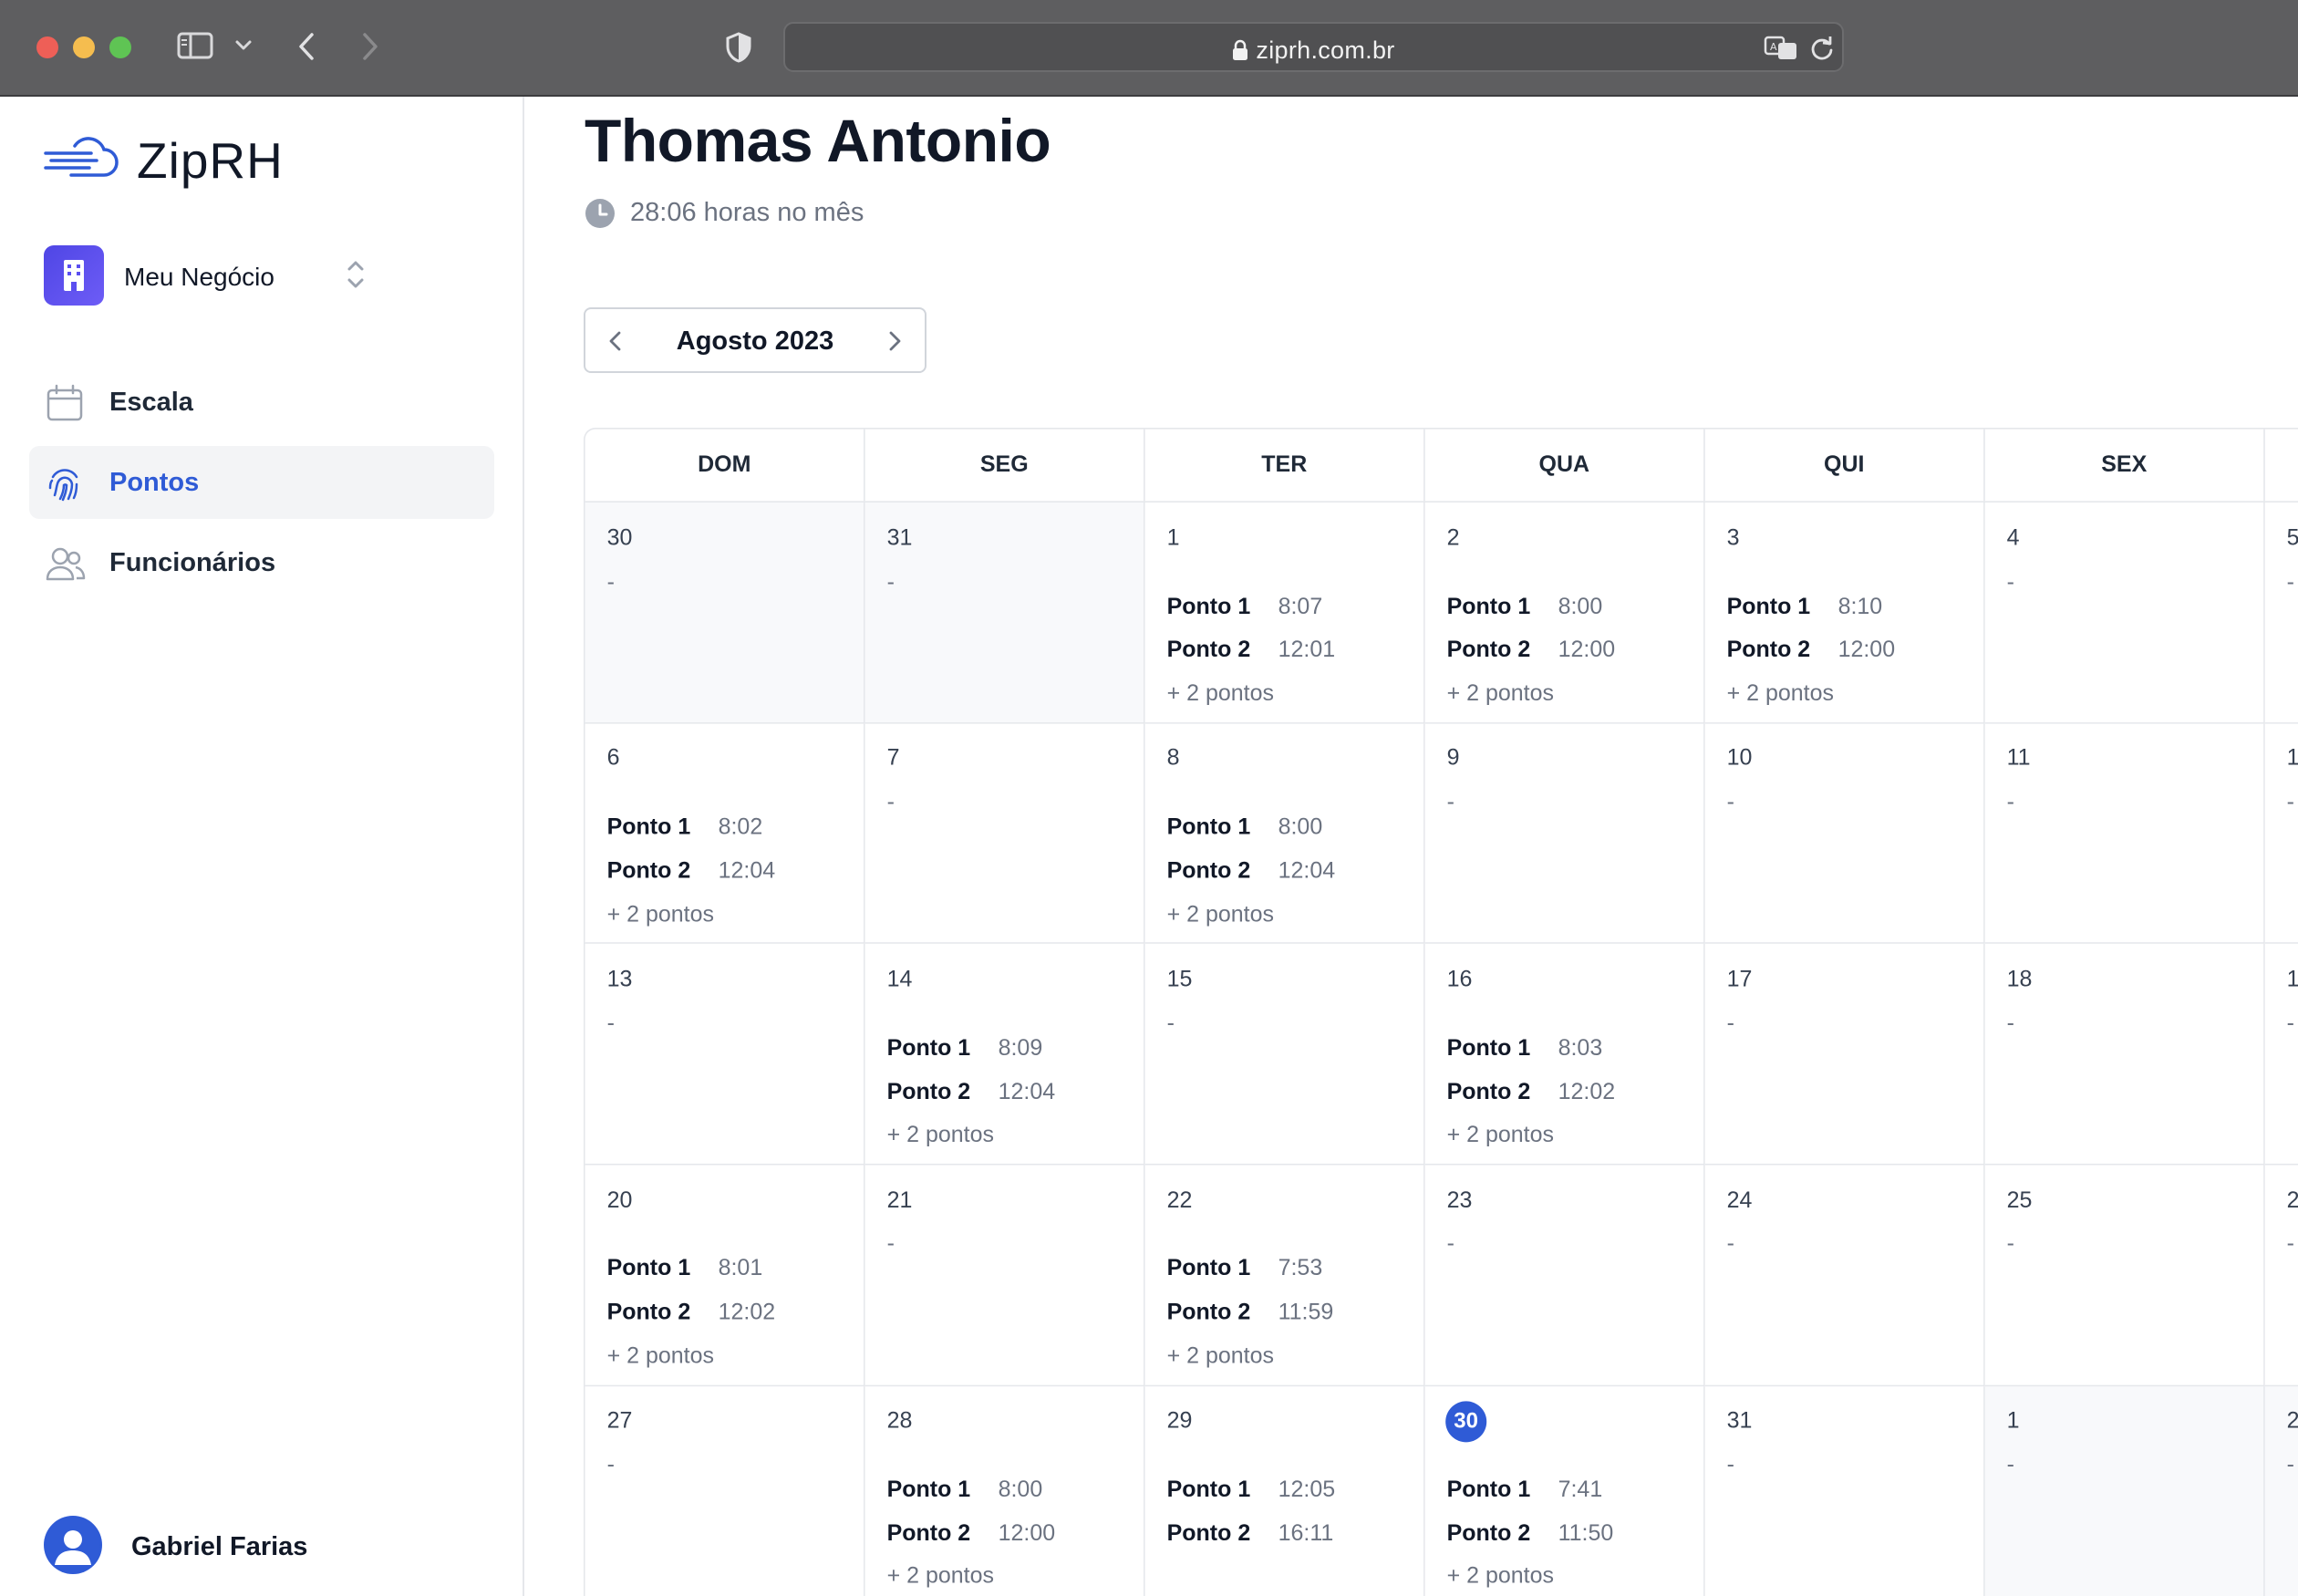 Image resolution: width=2298 pixels, height=1596 pixels. What do you see at coordinates (199, 277) in the screenshot?
I see `business-name: Meu Negócio` at bounding box center [199, 277].